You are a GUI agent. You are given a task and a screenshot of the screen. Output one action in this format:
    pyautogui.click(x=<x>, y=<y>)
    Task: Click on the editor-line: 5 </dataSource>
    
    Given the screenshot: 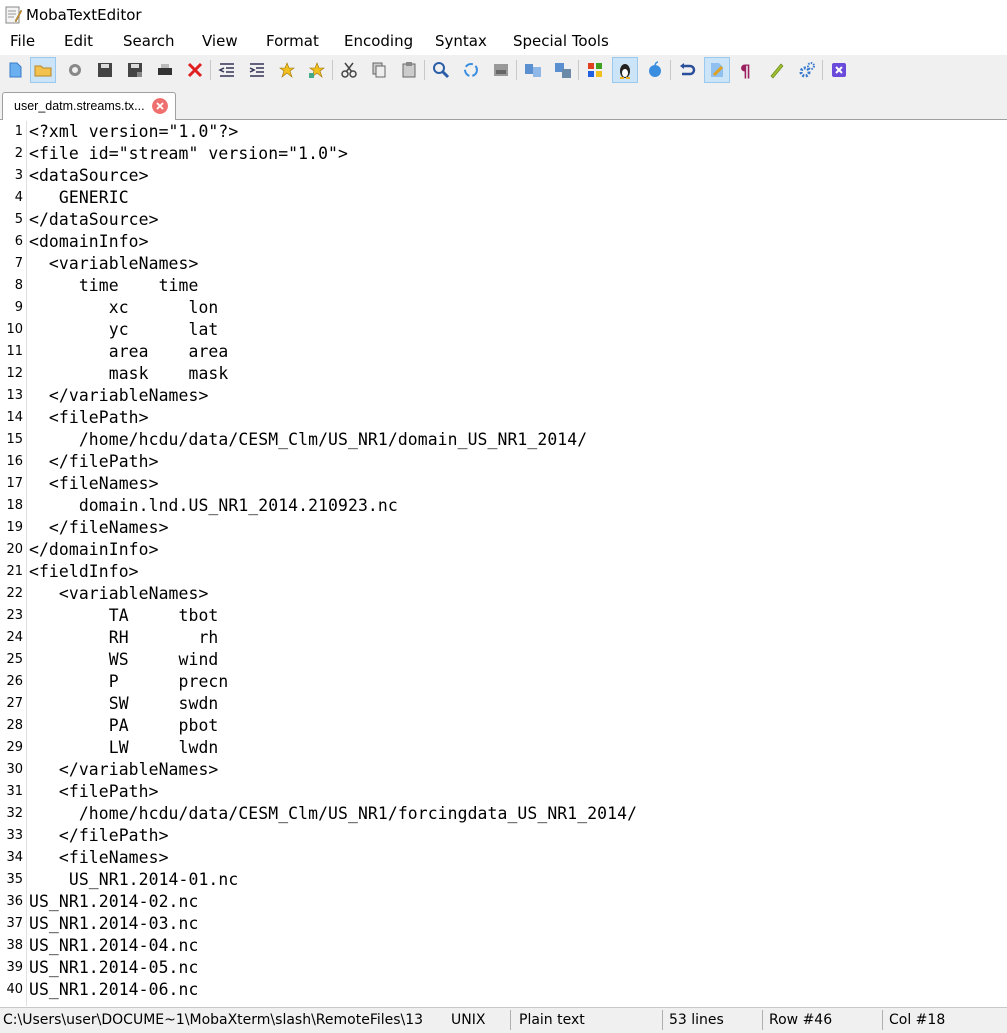 What is the action you would take?
    pyautogui.click(x=503, y=220)
    